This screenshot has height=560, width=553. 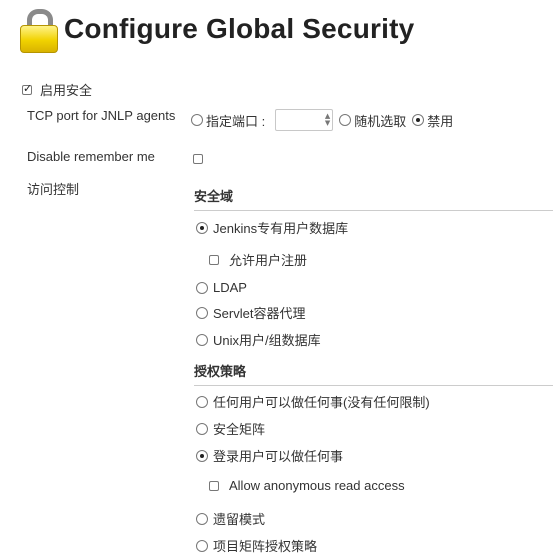 I want to click on enable-security-checkbox, so click(x=27, y=88).